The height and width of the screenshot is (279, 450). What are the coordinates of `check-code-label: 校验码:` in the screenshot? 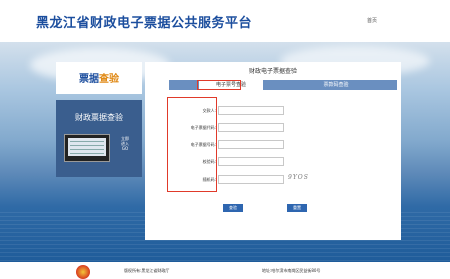 It's located at (209, 161).